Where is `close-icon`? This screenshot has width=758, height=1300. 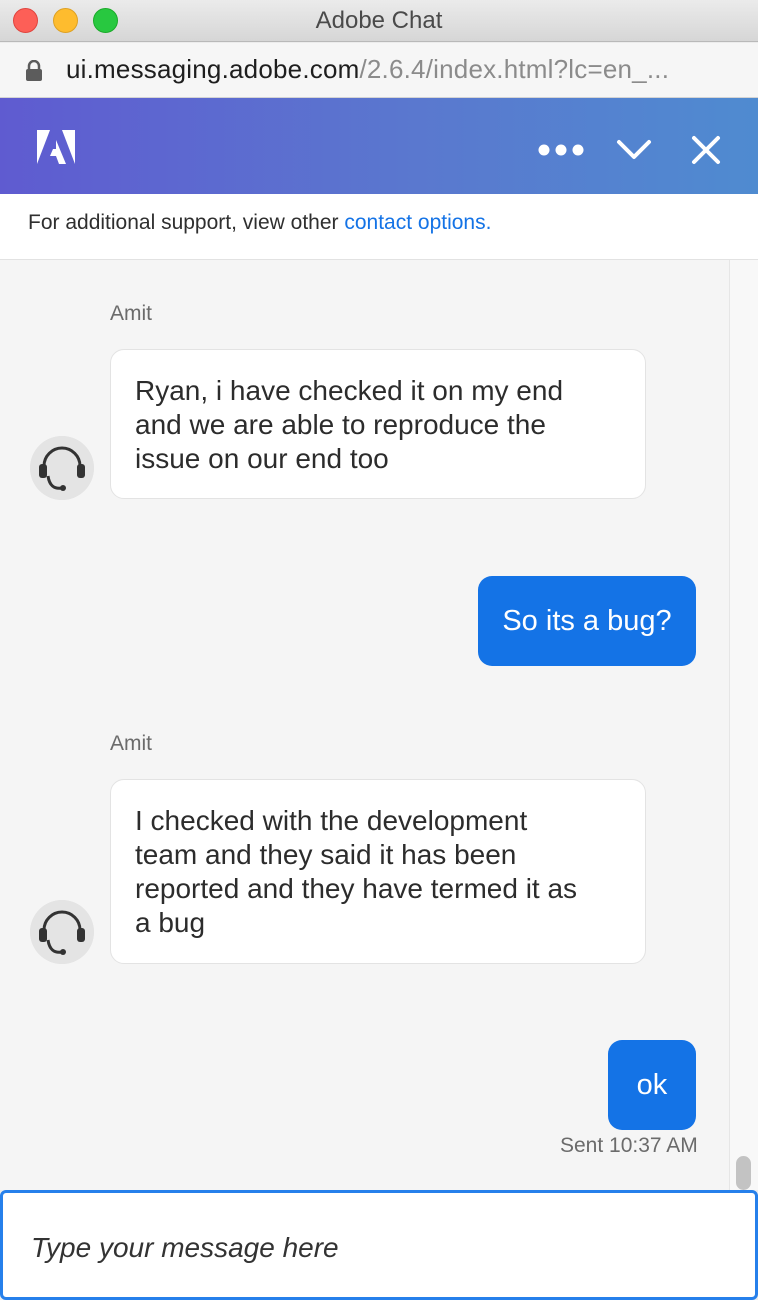 close-icon is located at coordinates (706, 150).